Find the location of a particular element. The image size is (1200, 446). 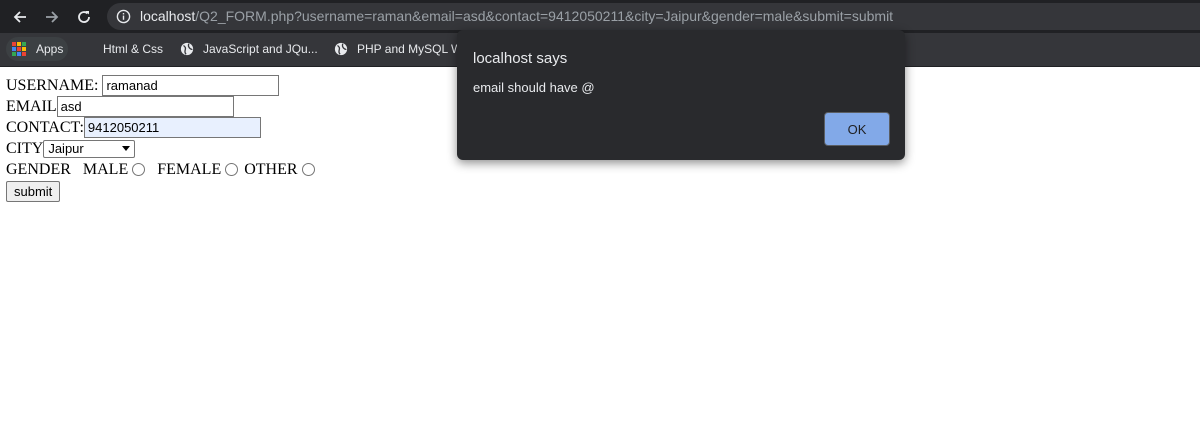

other-radio is located at coordinates (308, 169).